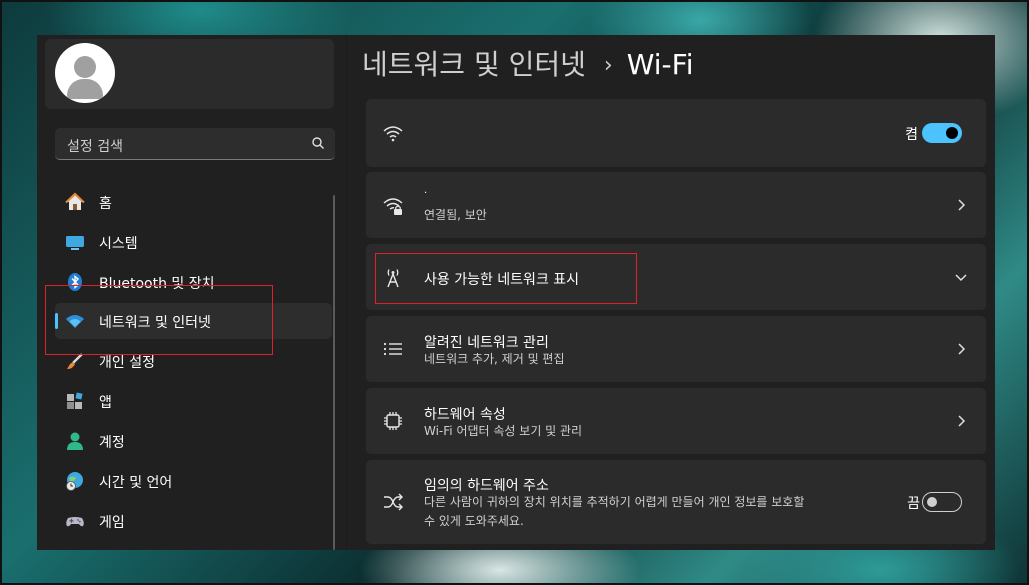 This screenshot has width=1029, height=585. Describe the element at coordinates (676, 133) in the screenshot. I see `wifi-toggle-card: 켬` at that location.